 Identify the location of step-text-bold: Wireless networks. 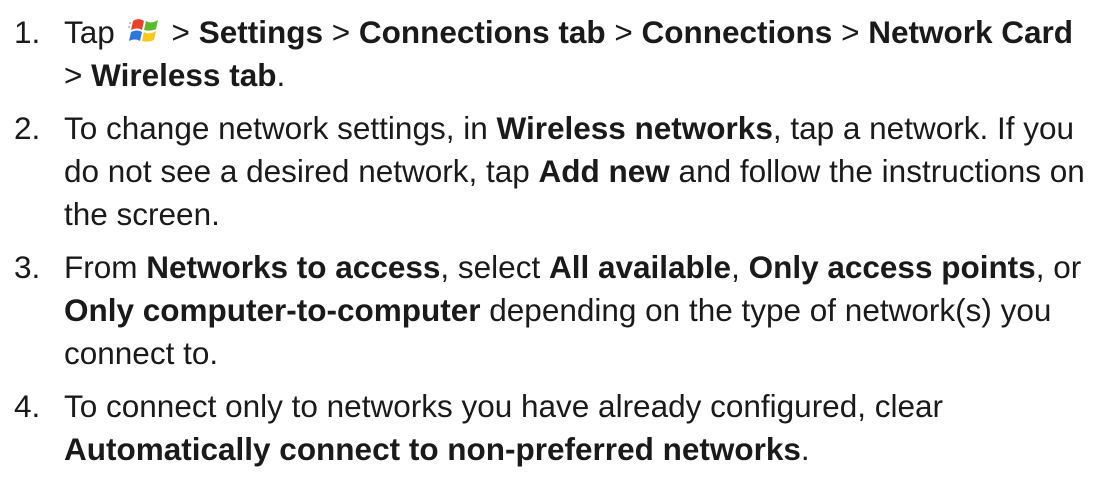
(634, 128).